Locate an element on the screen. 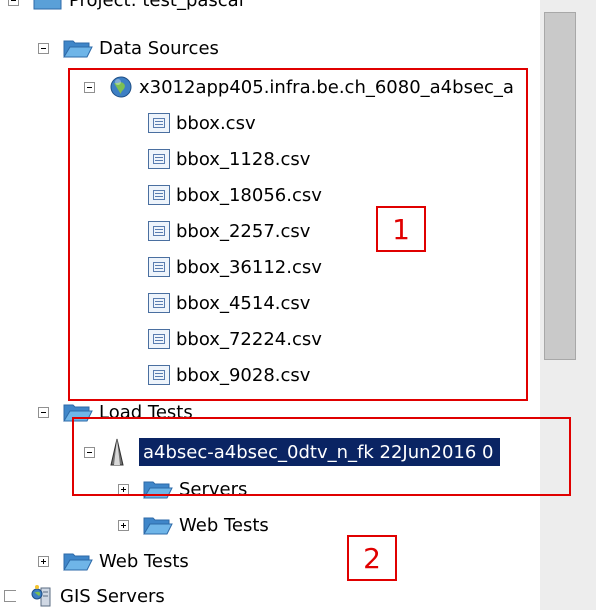  tree-item-label: GIS Servers is located at coordinates (112, 596).